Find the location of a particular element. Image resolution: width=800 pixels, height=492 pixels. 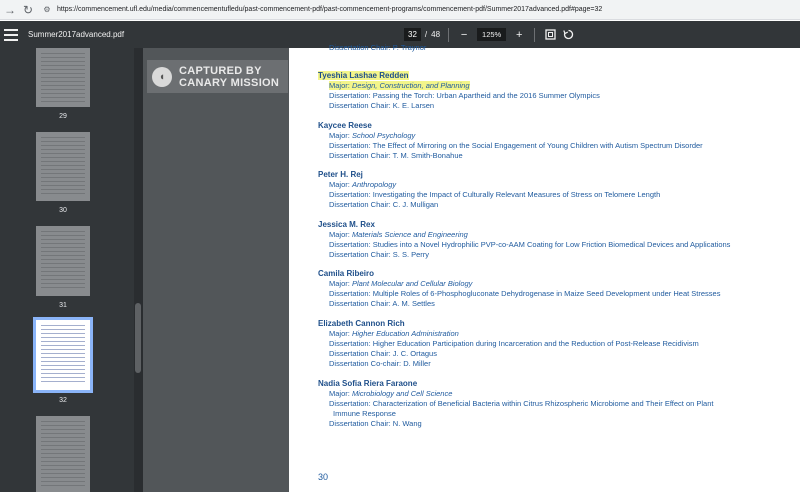

sidebar-scroll-thumb is located at coordinates (138, 338).